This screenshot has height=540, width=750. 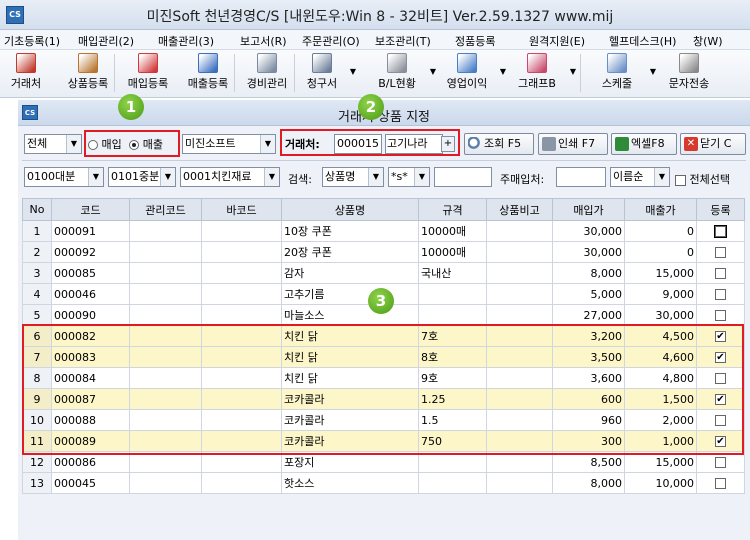 What do you see at coordinates (403, 41) in the screenshot?
I see `menu-item-5: 보조관리(T)` at bounding box center [403, 41].